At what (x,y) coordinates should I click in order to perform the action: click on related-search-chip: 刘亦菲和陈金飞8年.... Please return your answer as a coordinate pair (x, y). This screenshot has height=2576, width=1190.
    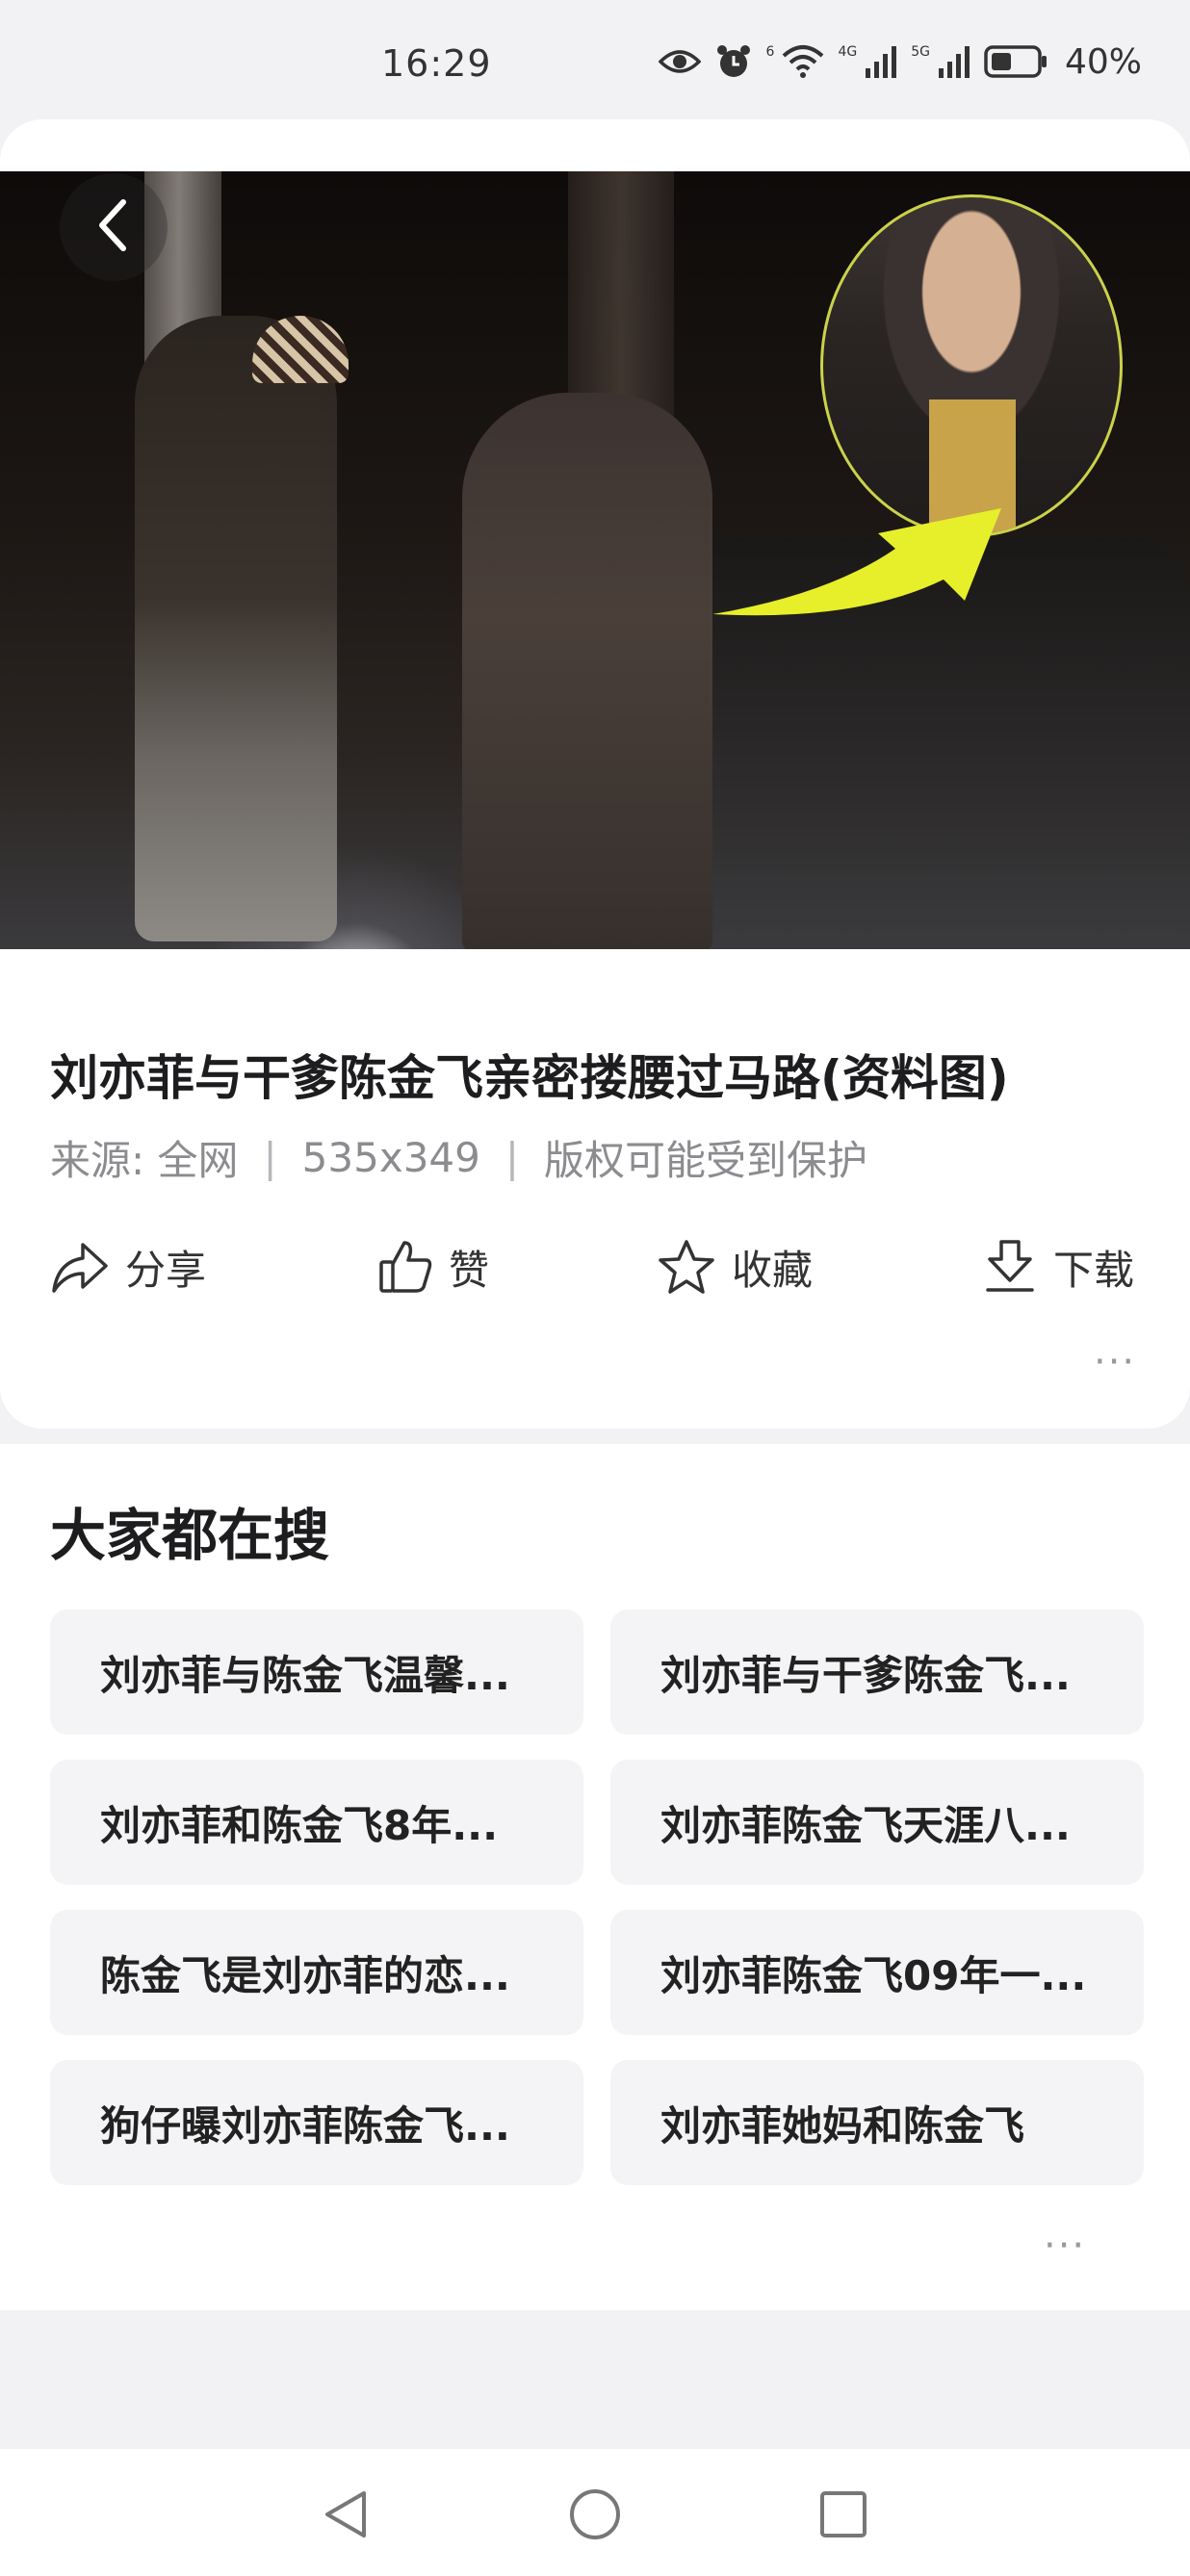
    Looking at the image, I should click on (317, 1823).